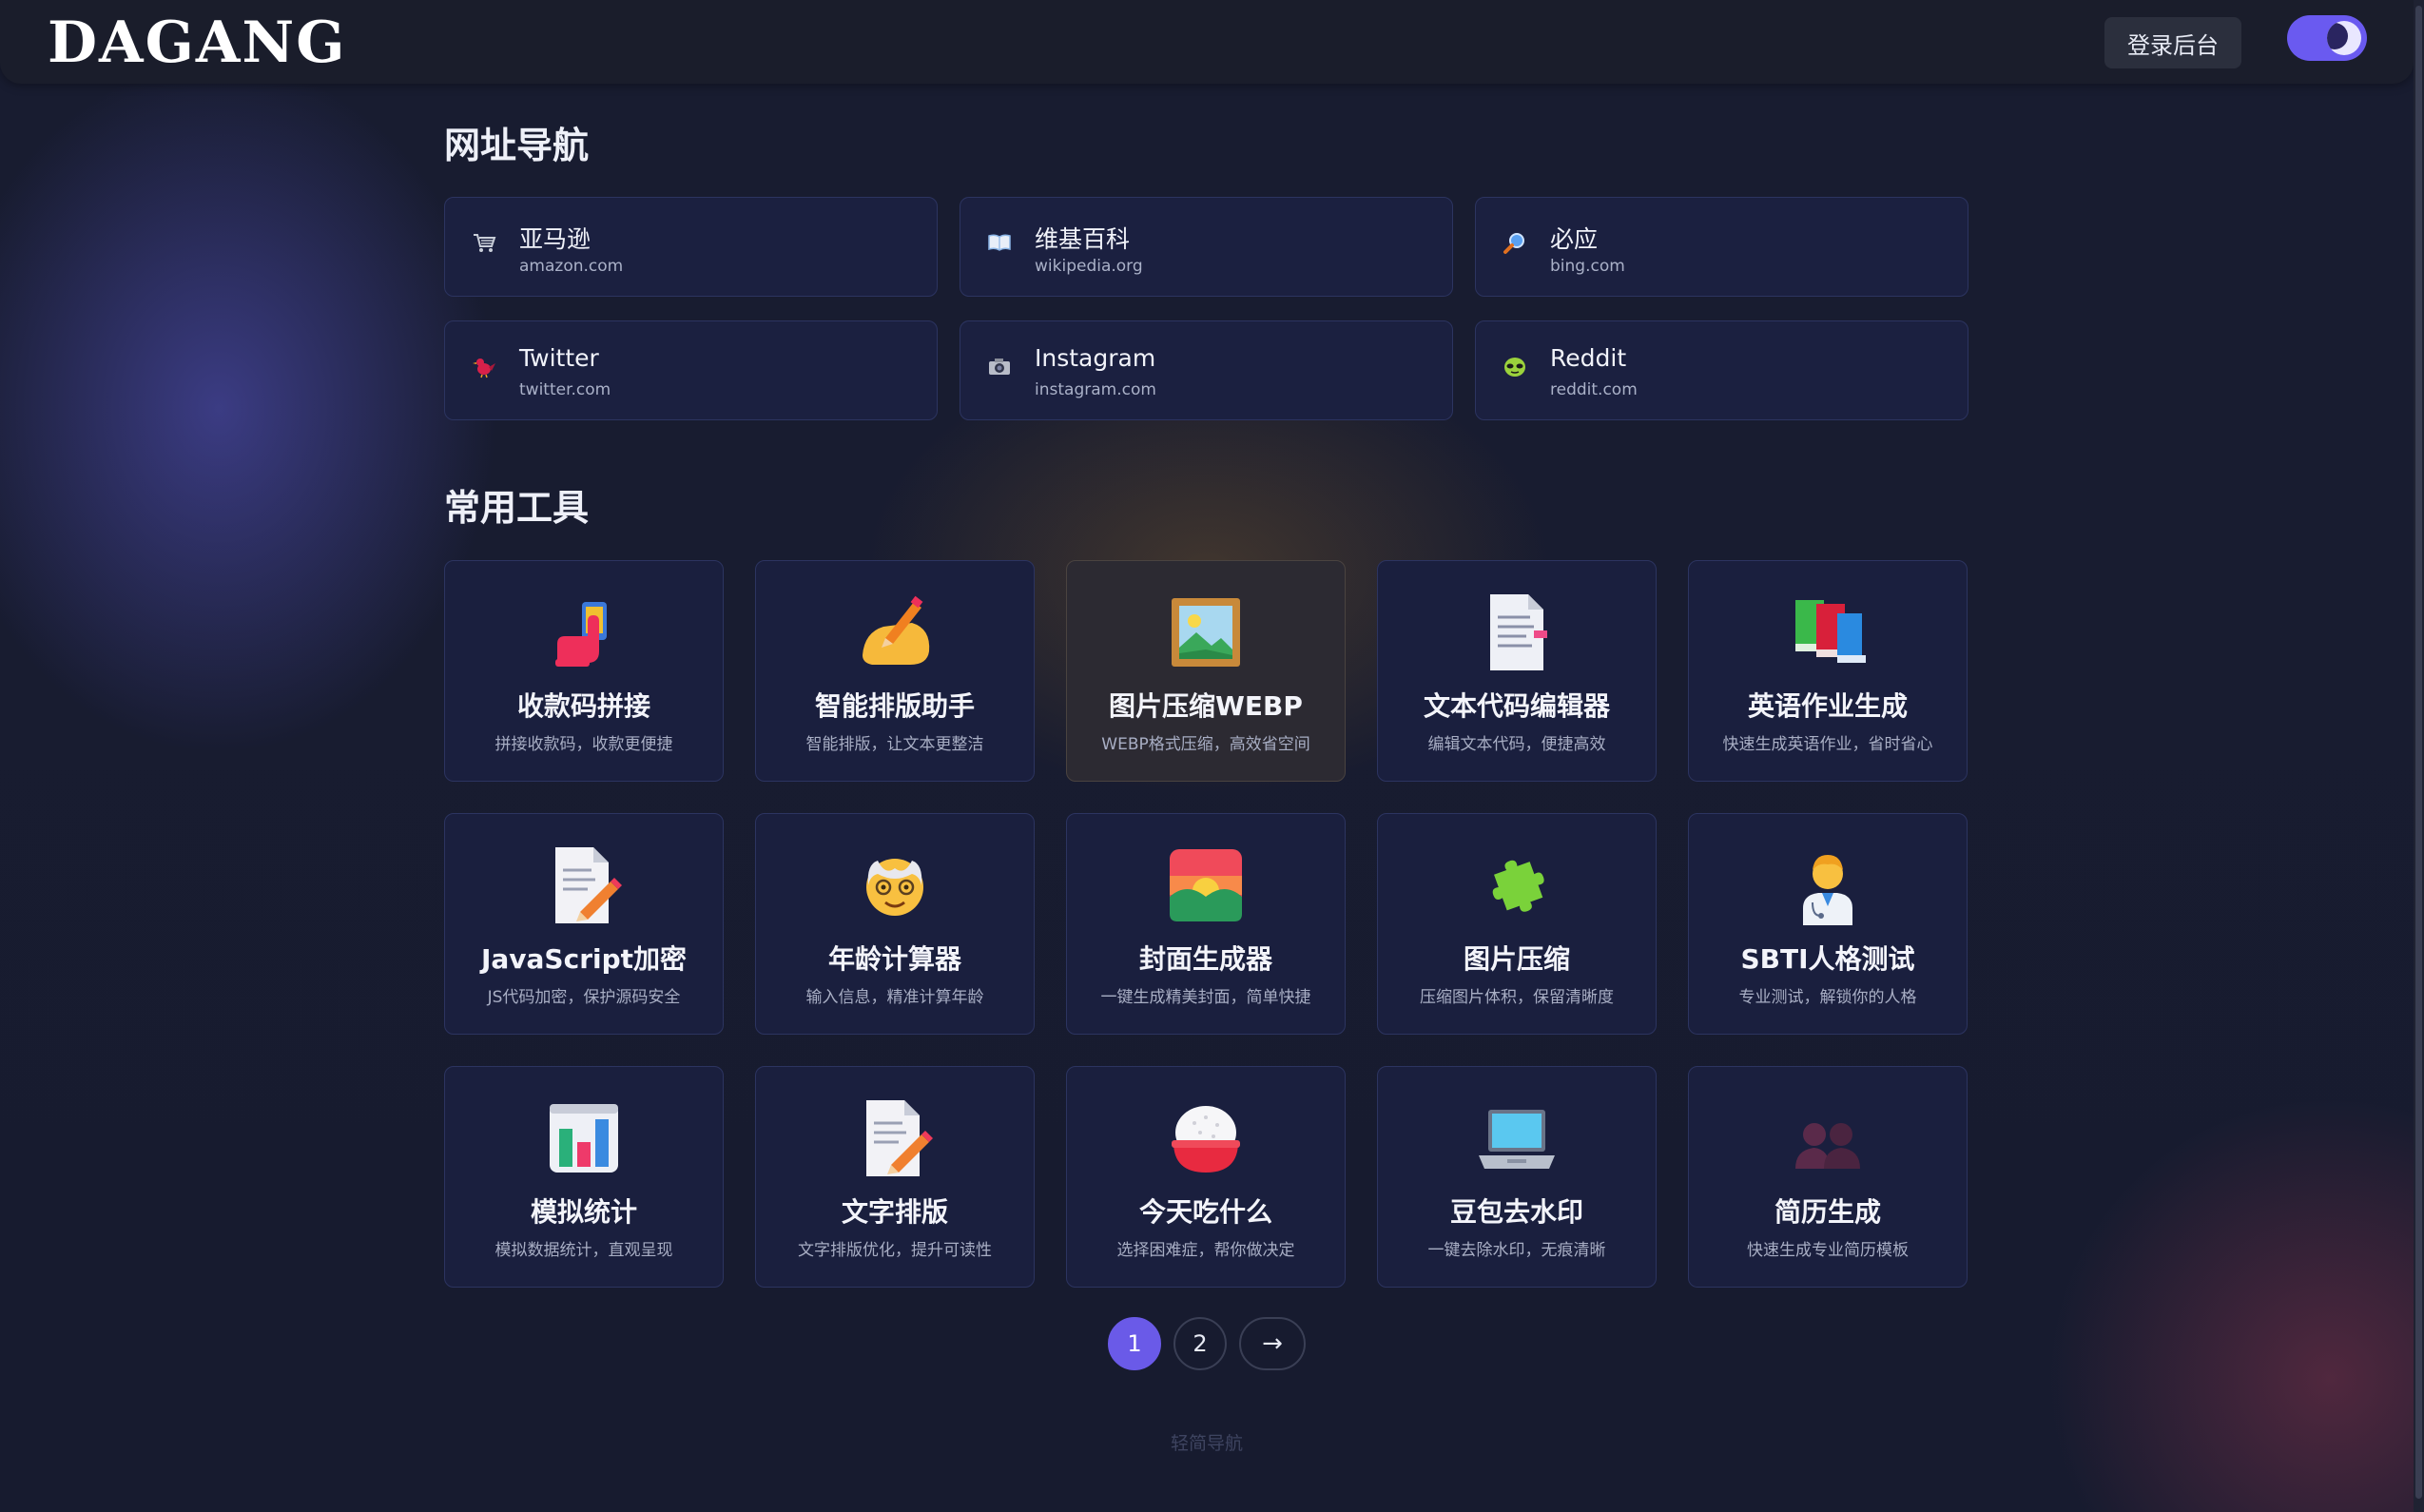 This screenshot has height=1512, width=2424. I want to click on nav-card-amazon: 亚马逊 amazon.com, so click(691, 247).